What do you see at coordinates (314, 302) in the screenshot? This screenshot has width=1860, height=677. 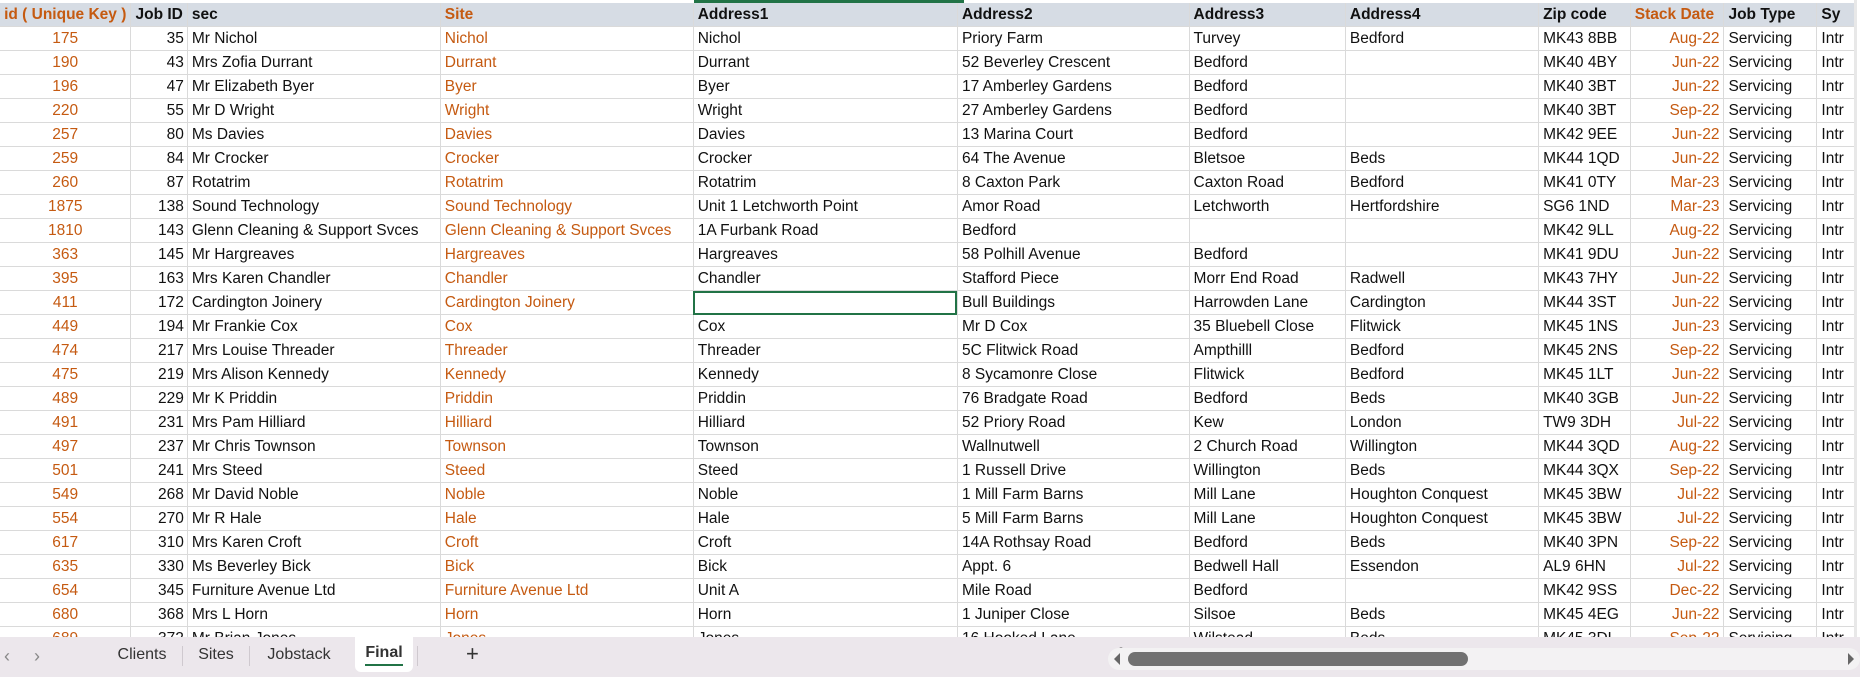 I see `cell-sec: Cardington Joinery` at bounding box center [314, 302].